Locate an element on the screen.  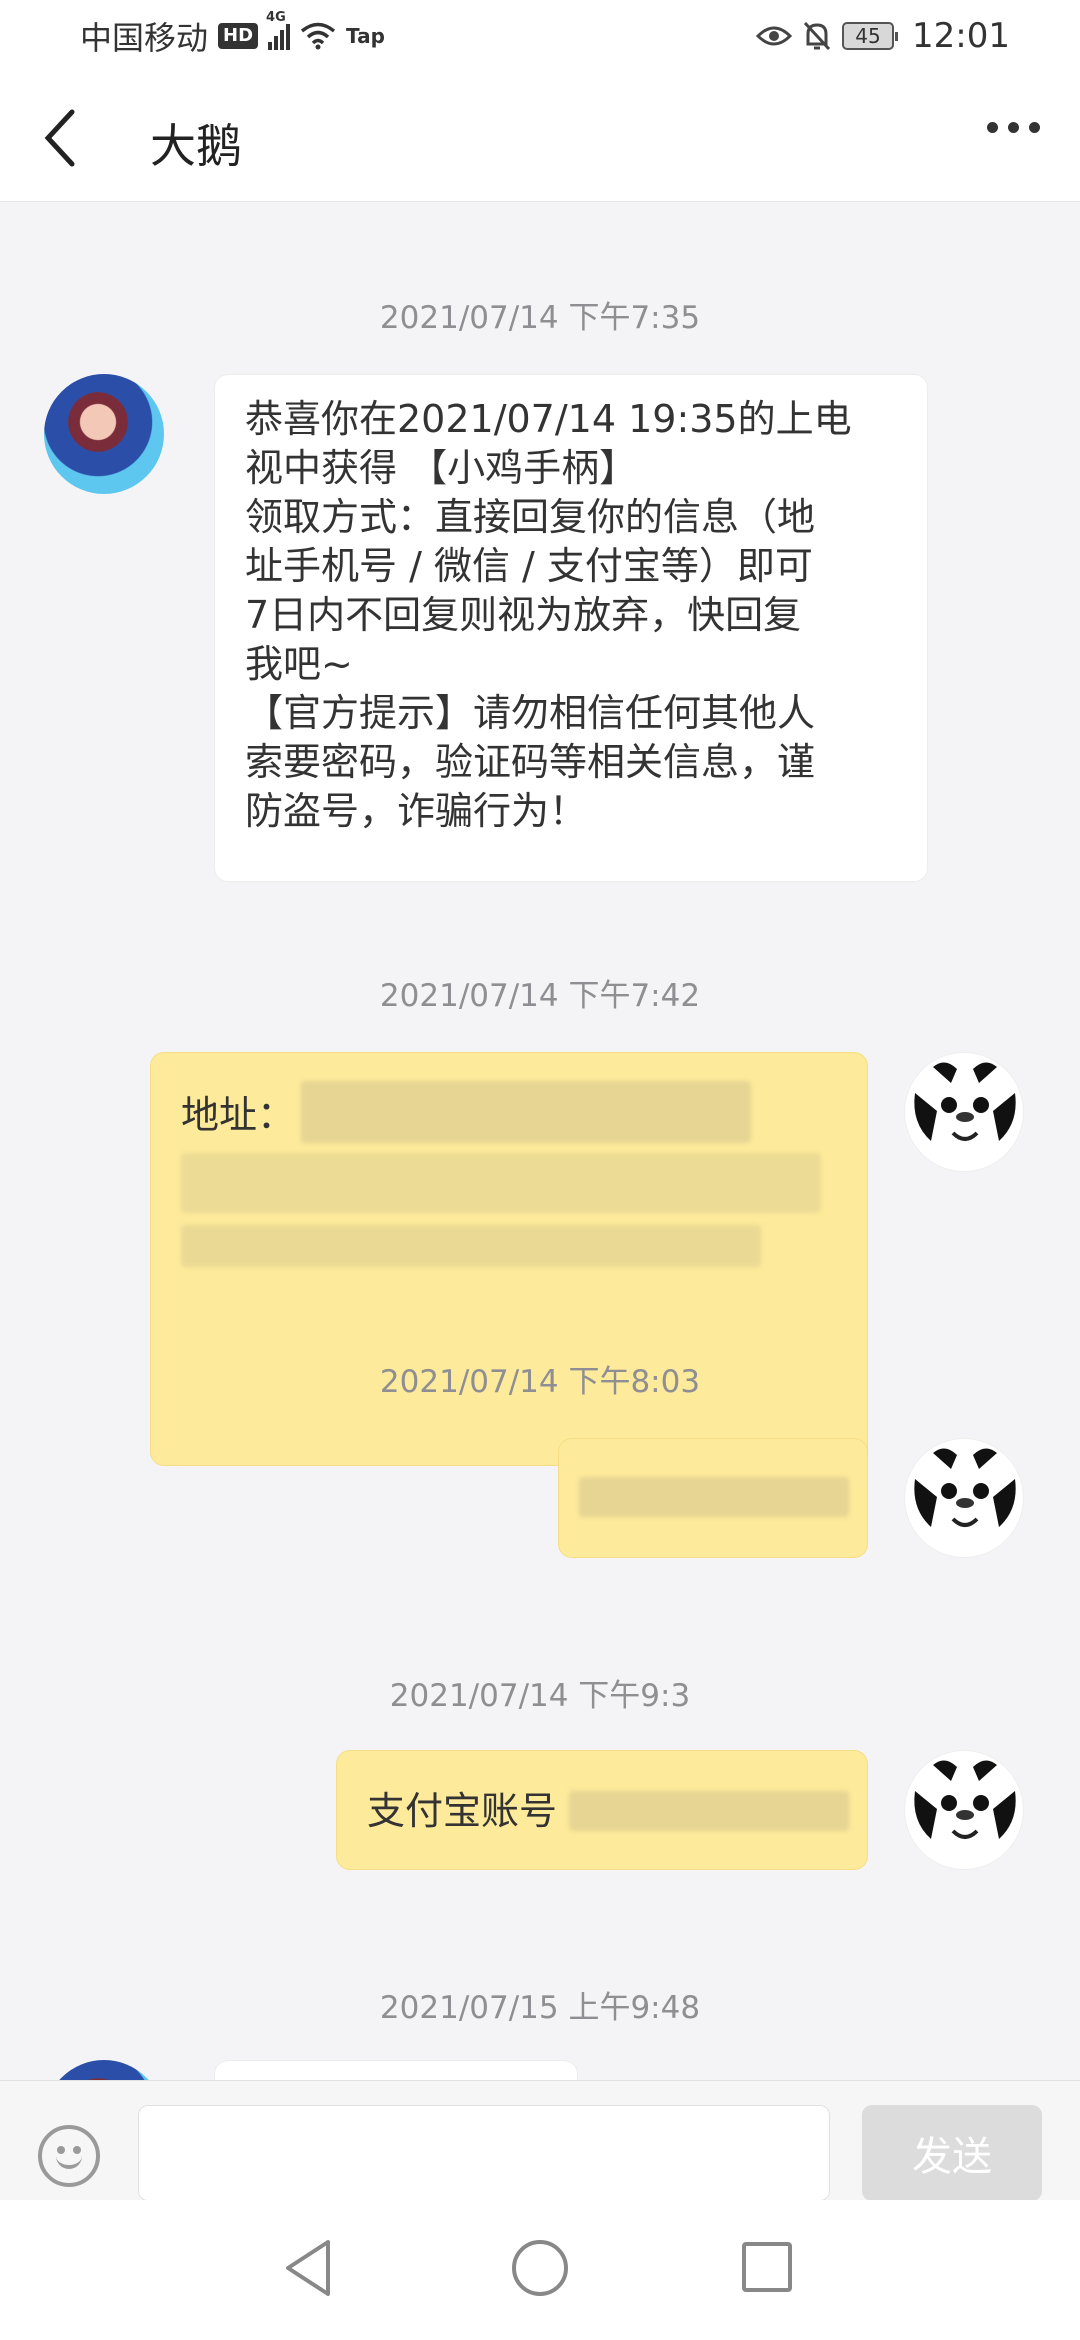
eye-icon is located at coordinates (774, 36).